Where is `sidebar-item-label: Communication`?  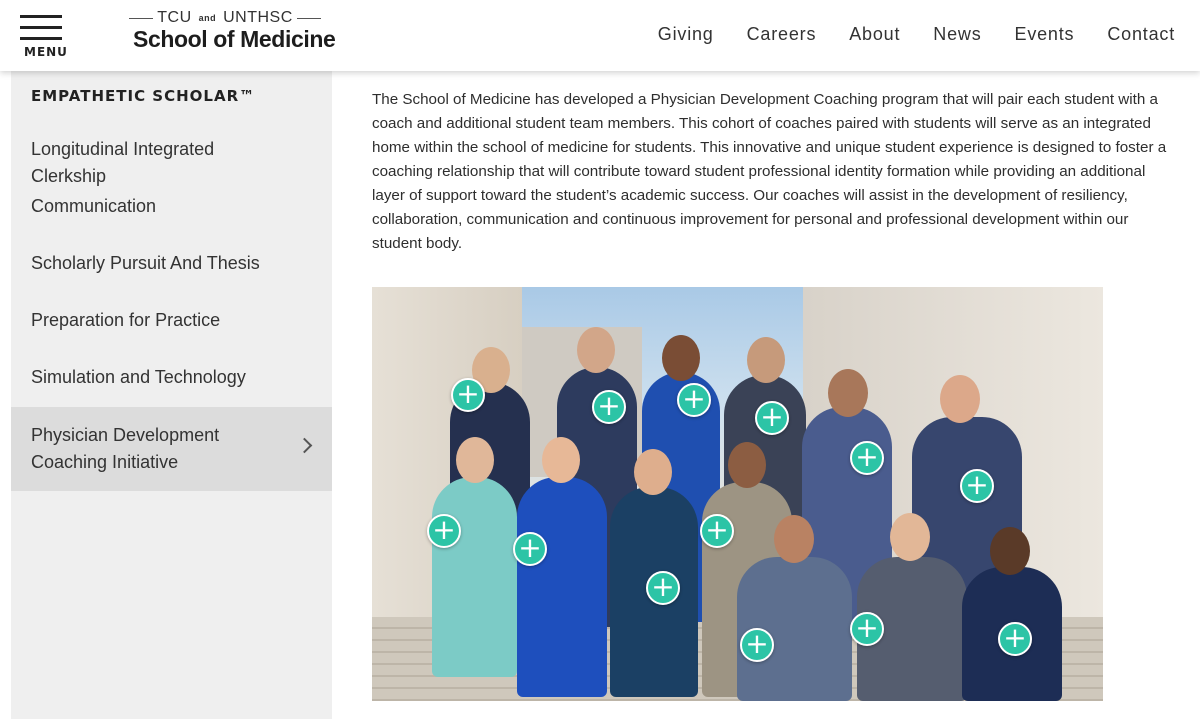 sidebar-item-label: Communication is located at coordinates (94, 206).